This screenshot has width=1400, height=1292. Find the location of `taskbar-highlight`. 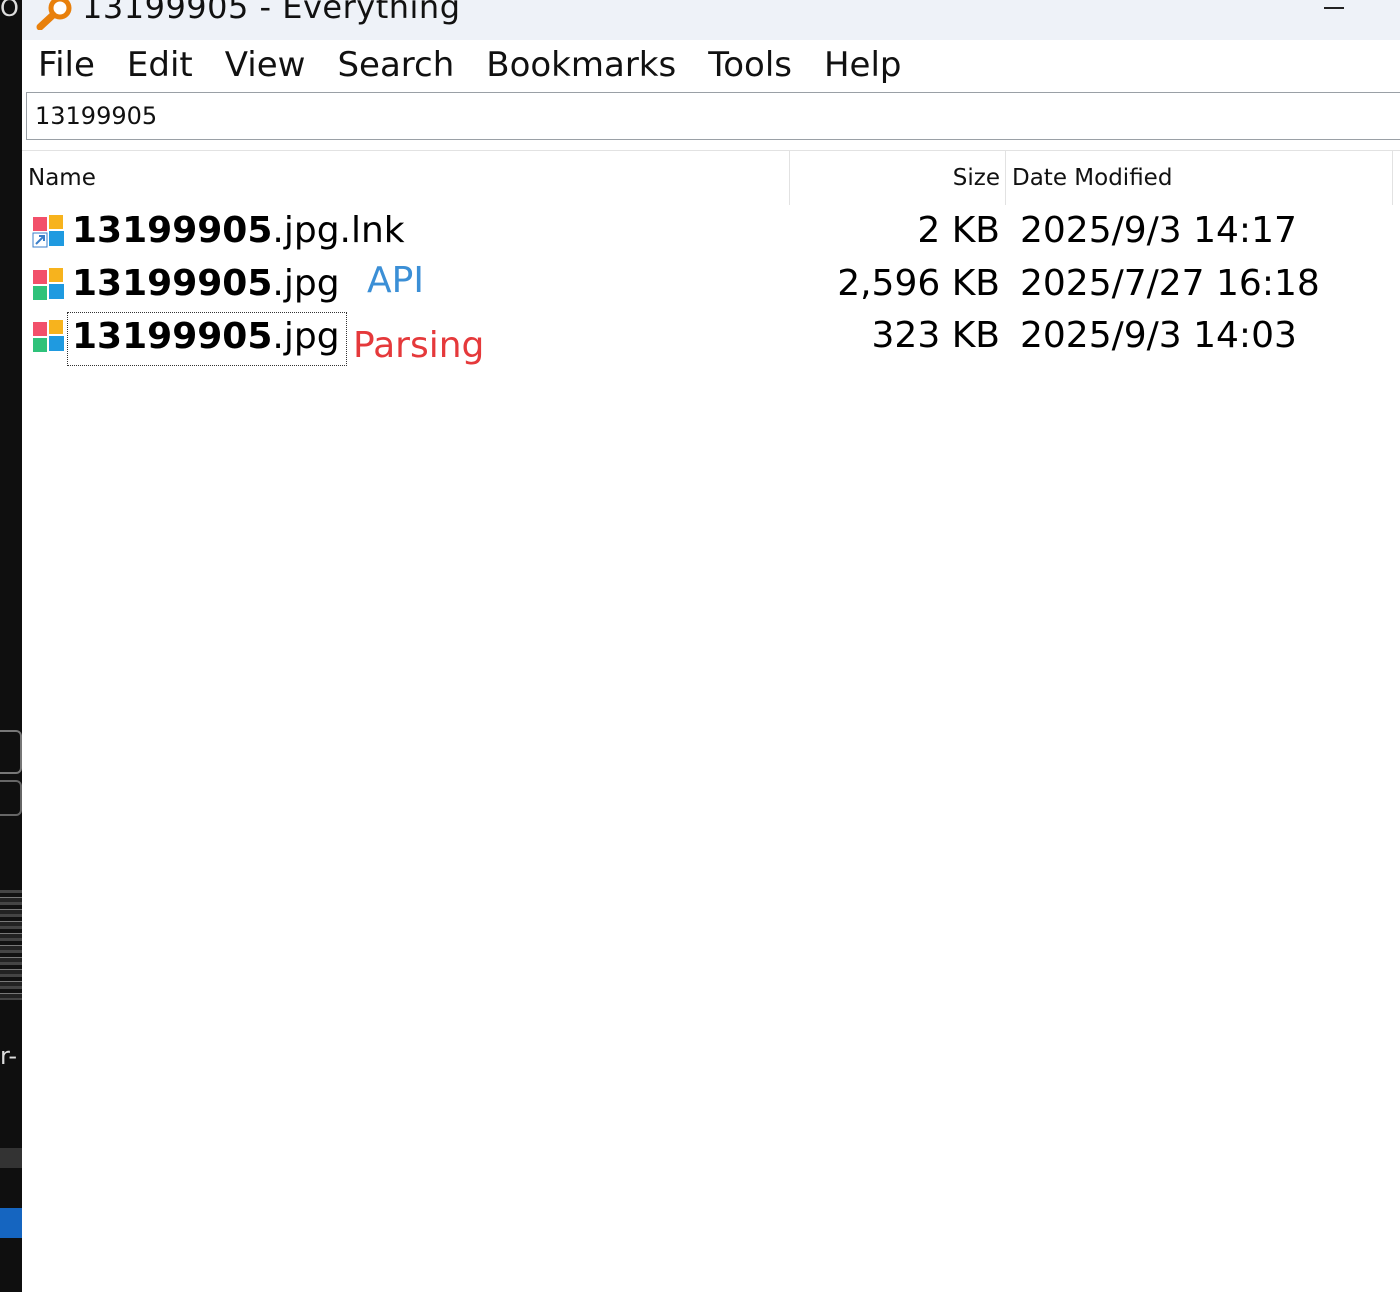

taskbar-highlight is located at coordinates (11, 1223).